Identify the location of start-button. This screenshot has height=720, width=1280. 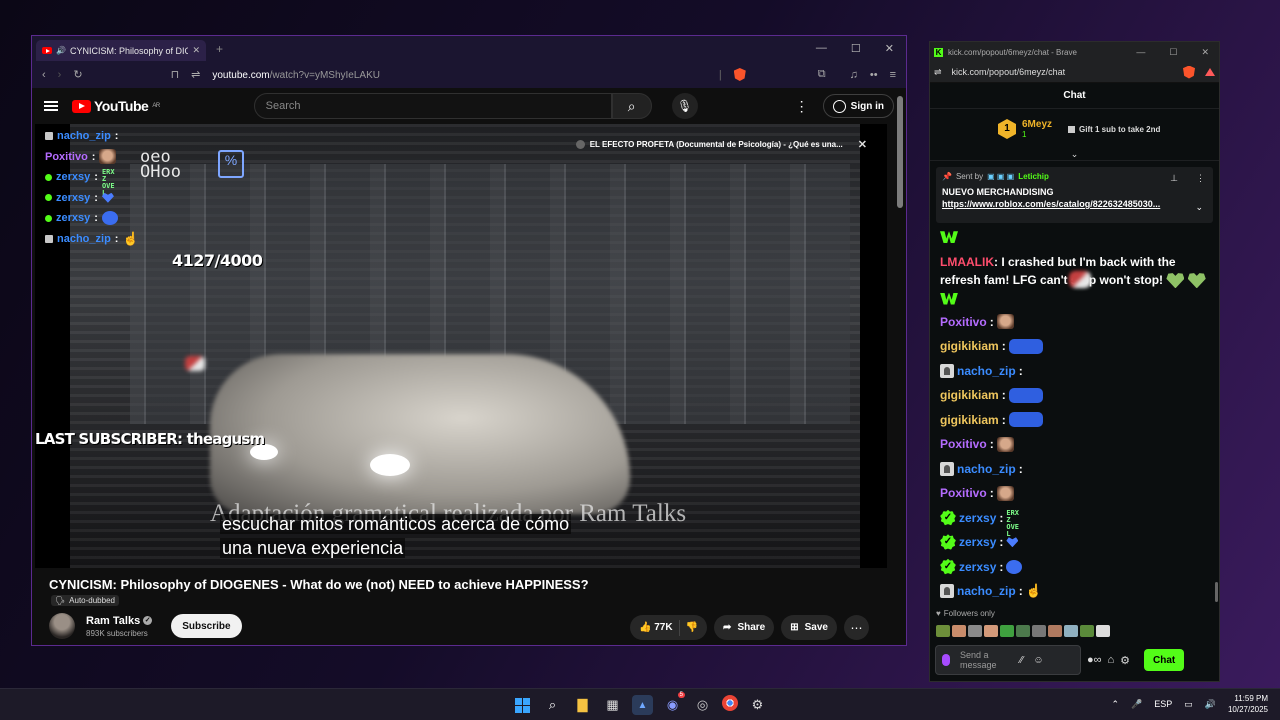
(522, 705).